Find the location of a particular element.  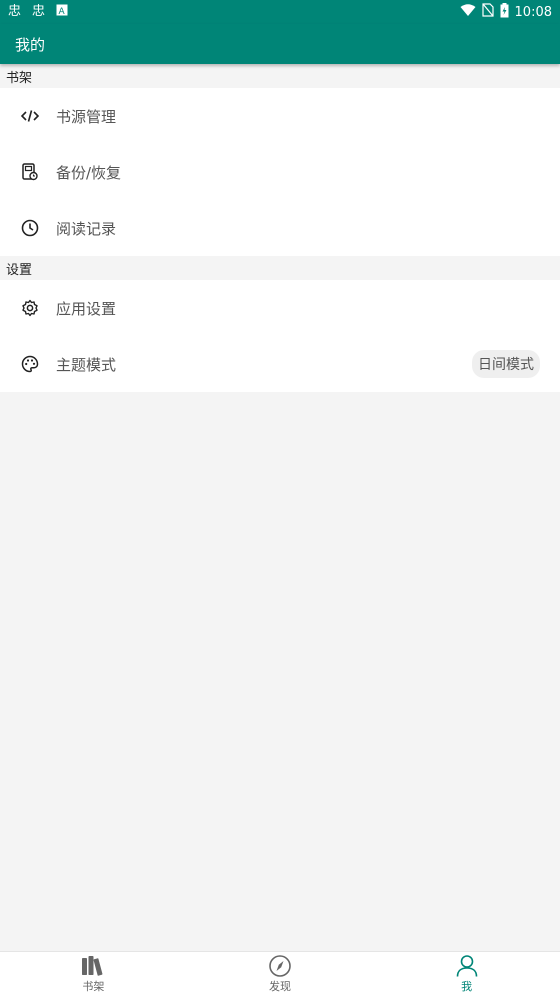

item-label: 备份/恢复 is located at coordinates (89, 172).